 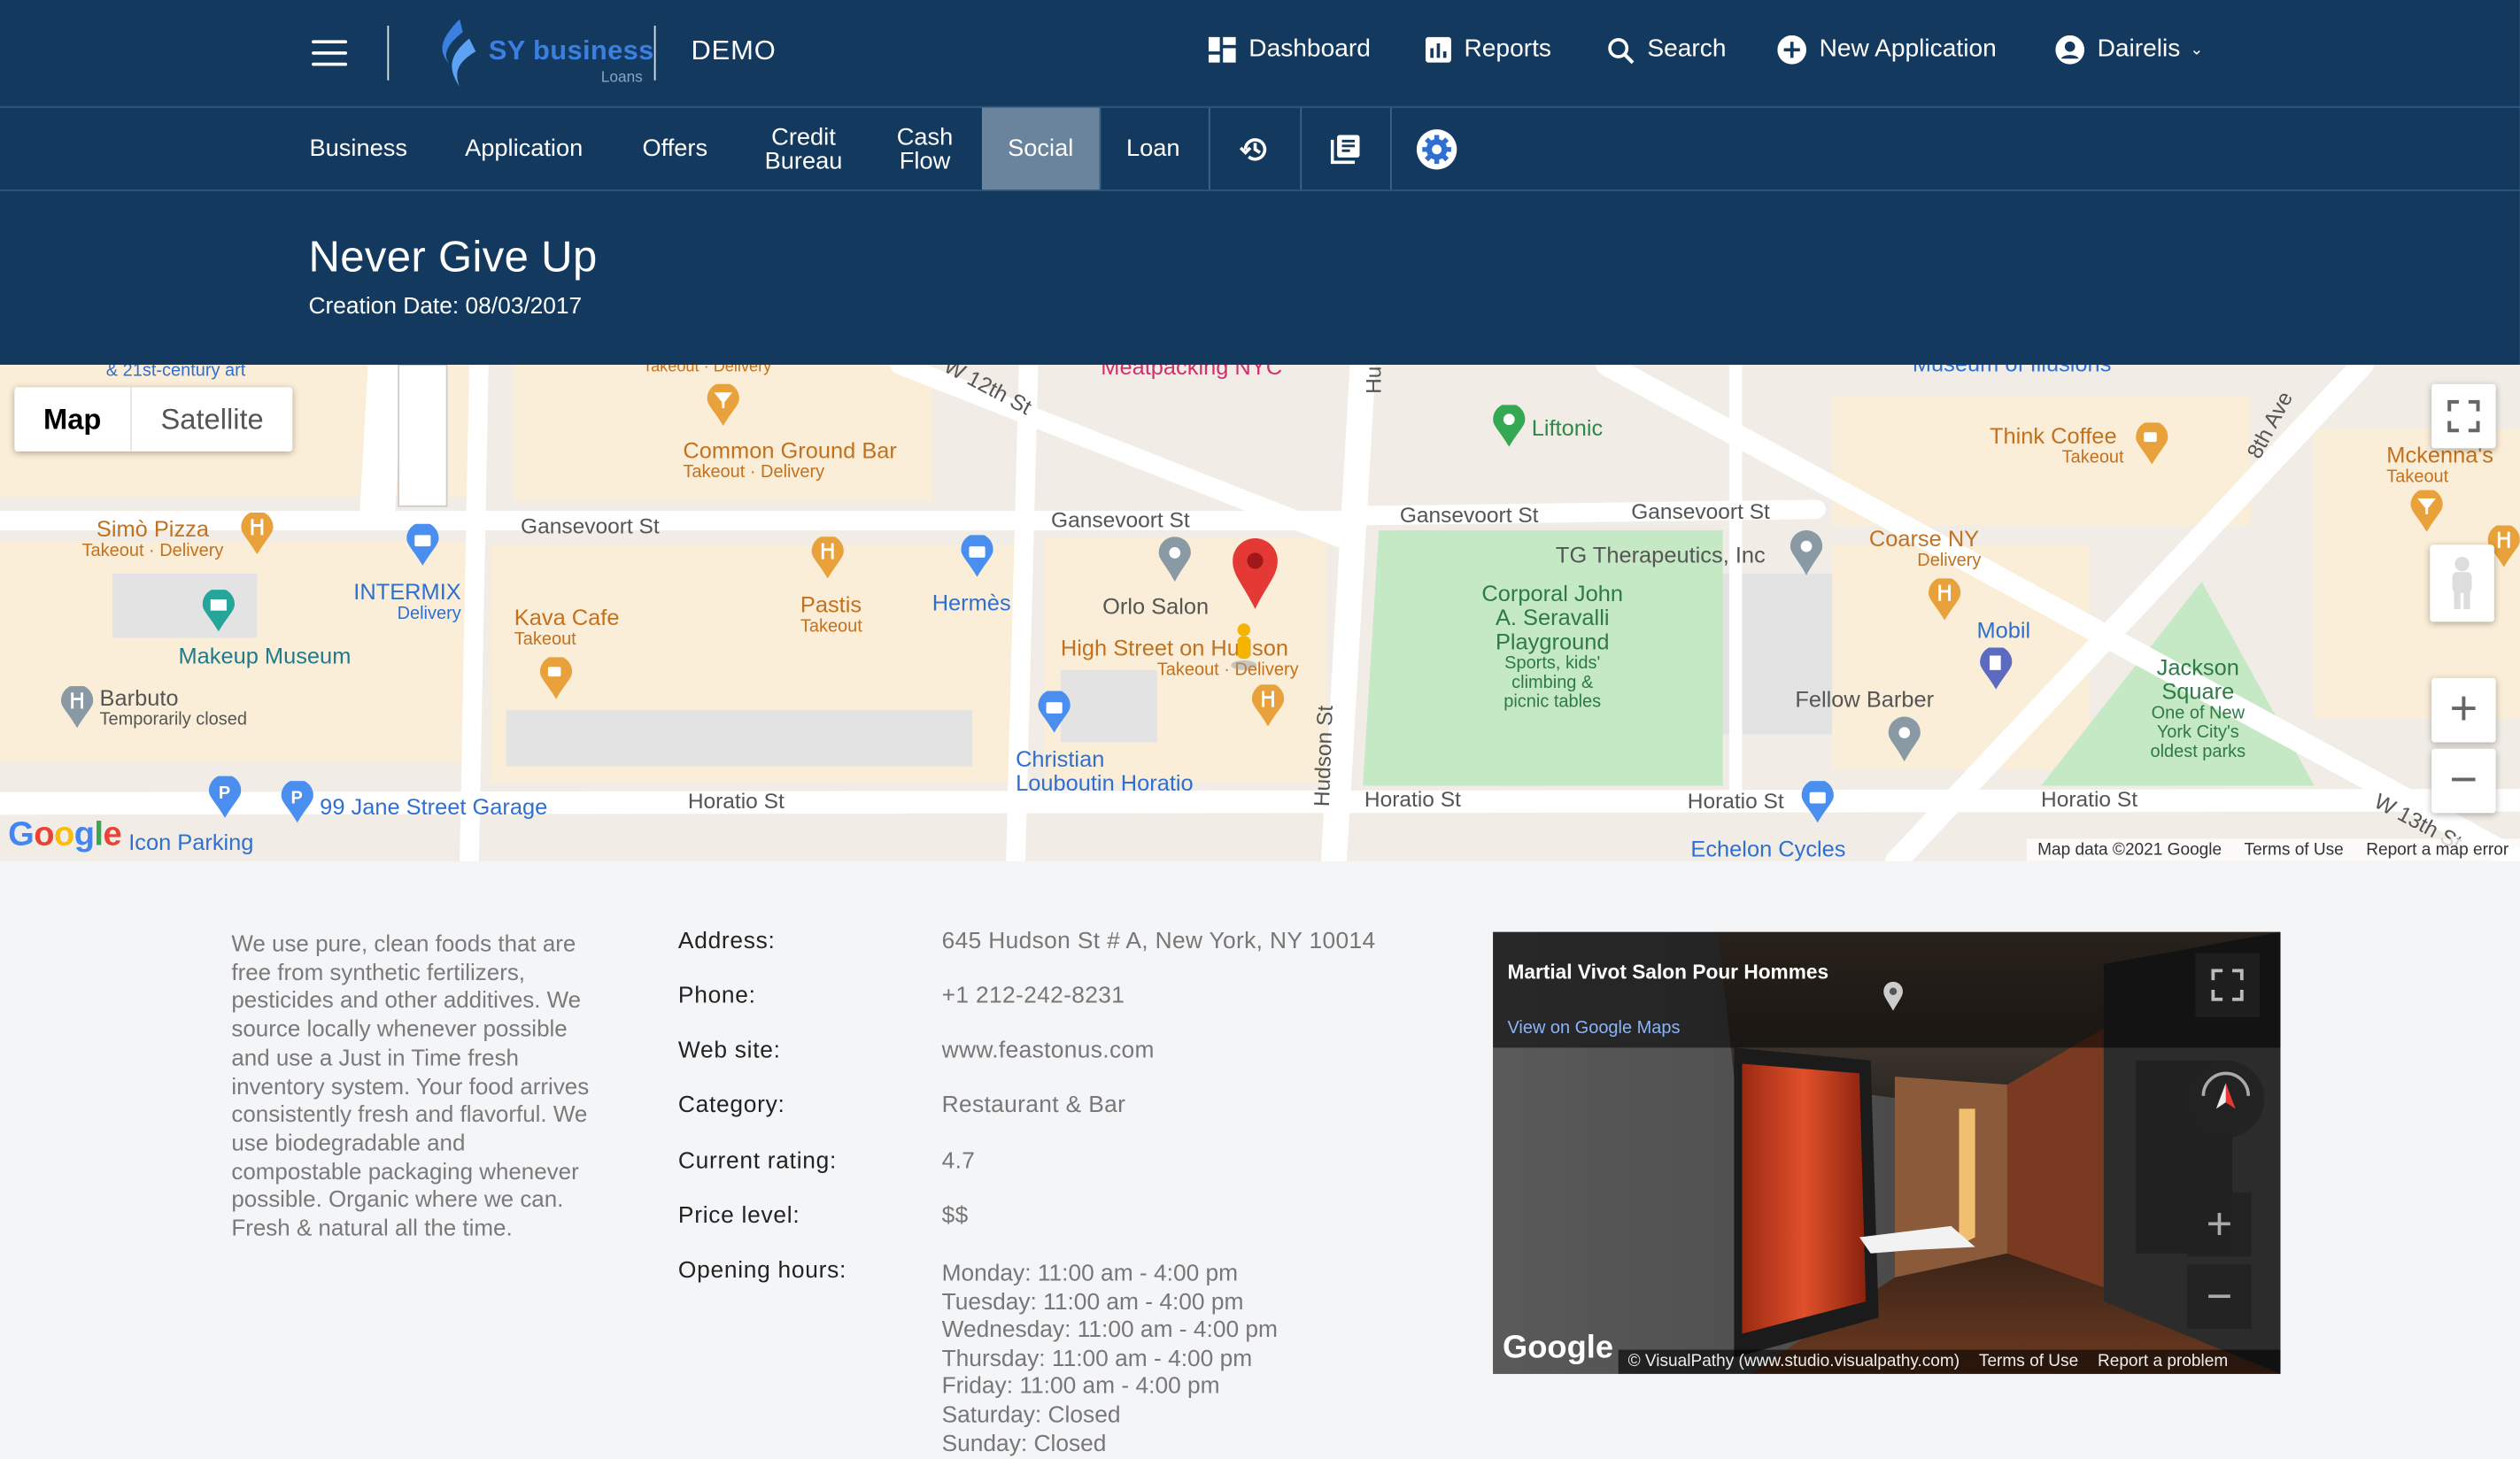 I want to click on pegman-icon, so click(x=1244, y=645).